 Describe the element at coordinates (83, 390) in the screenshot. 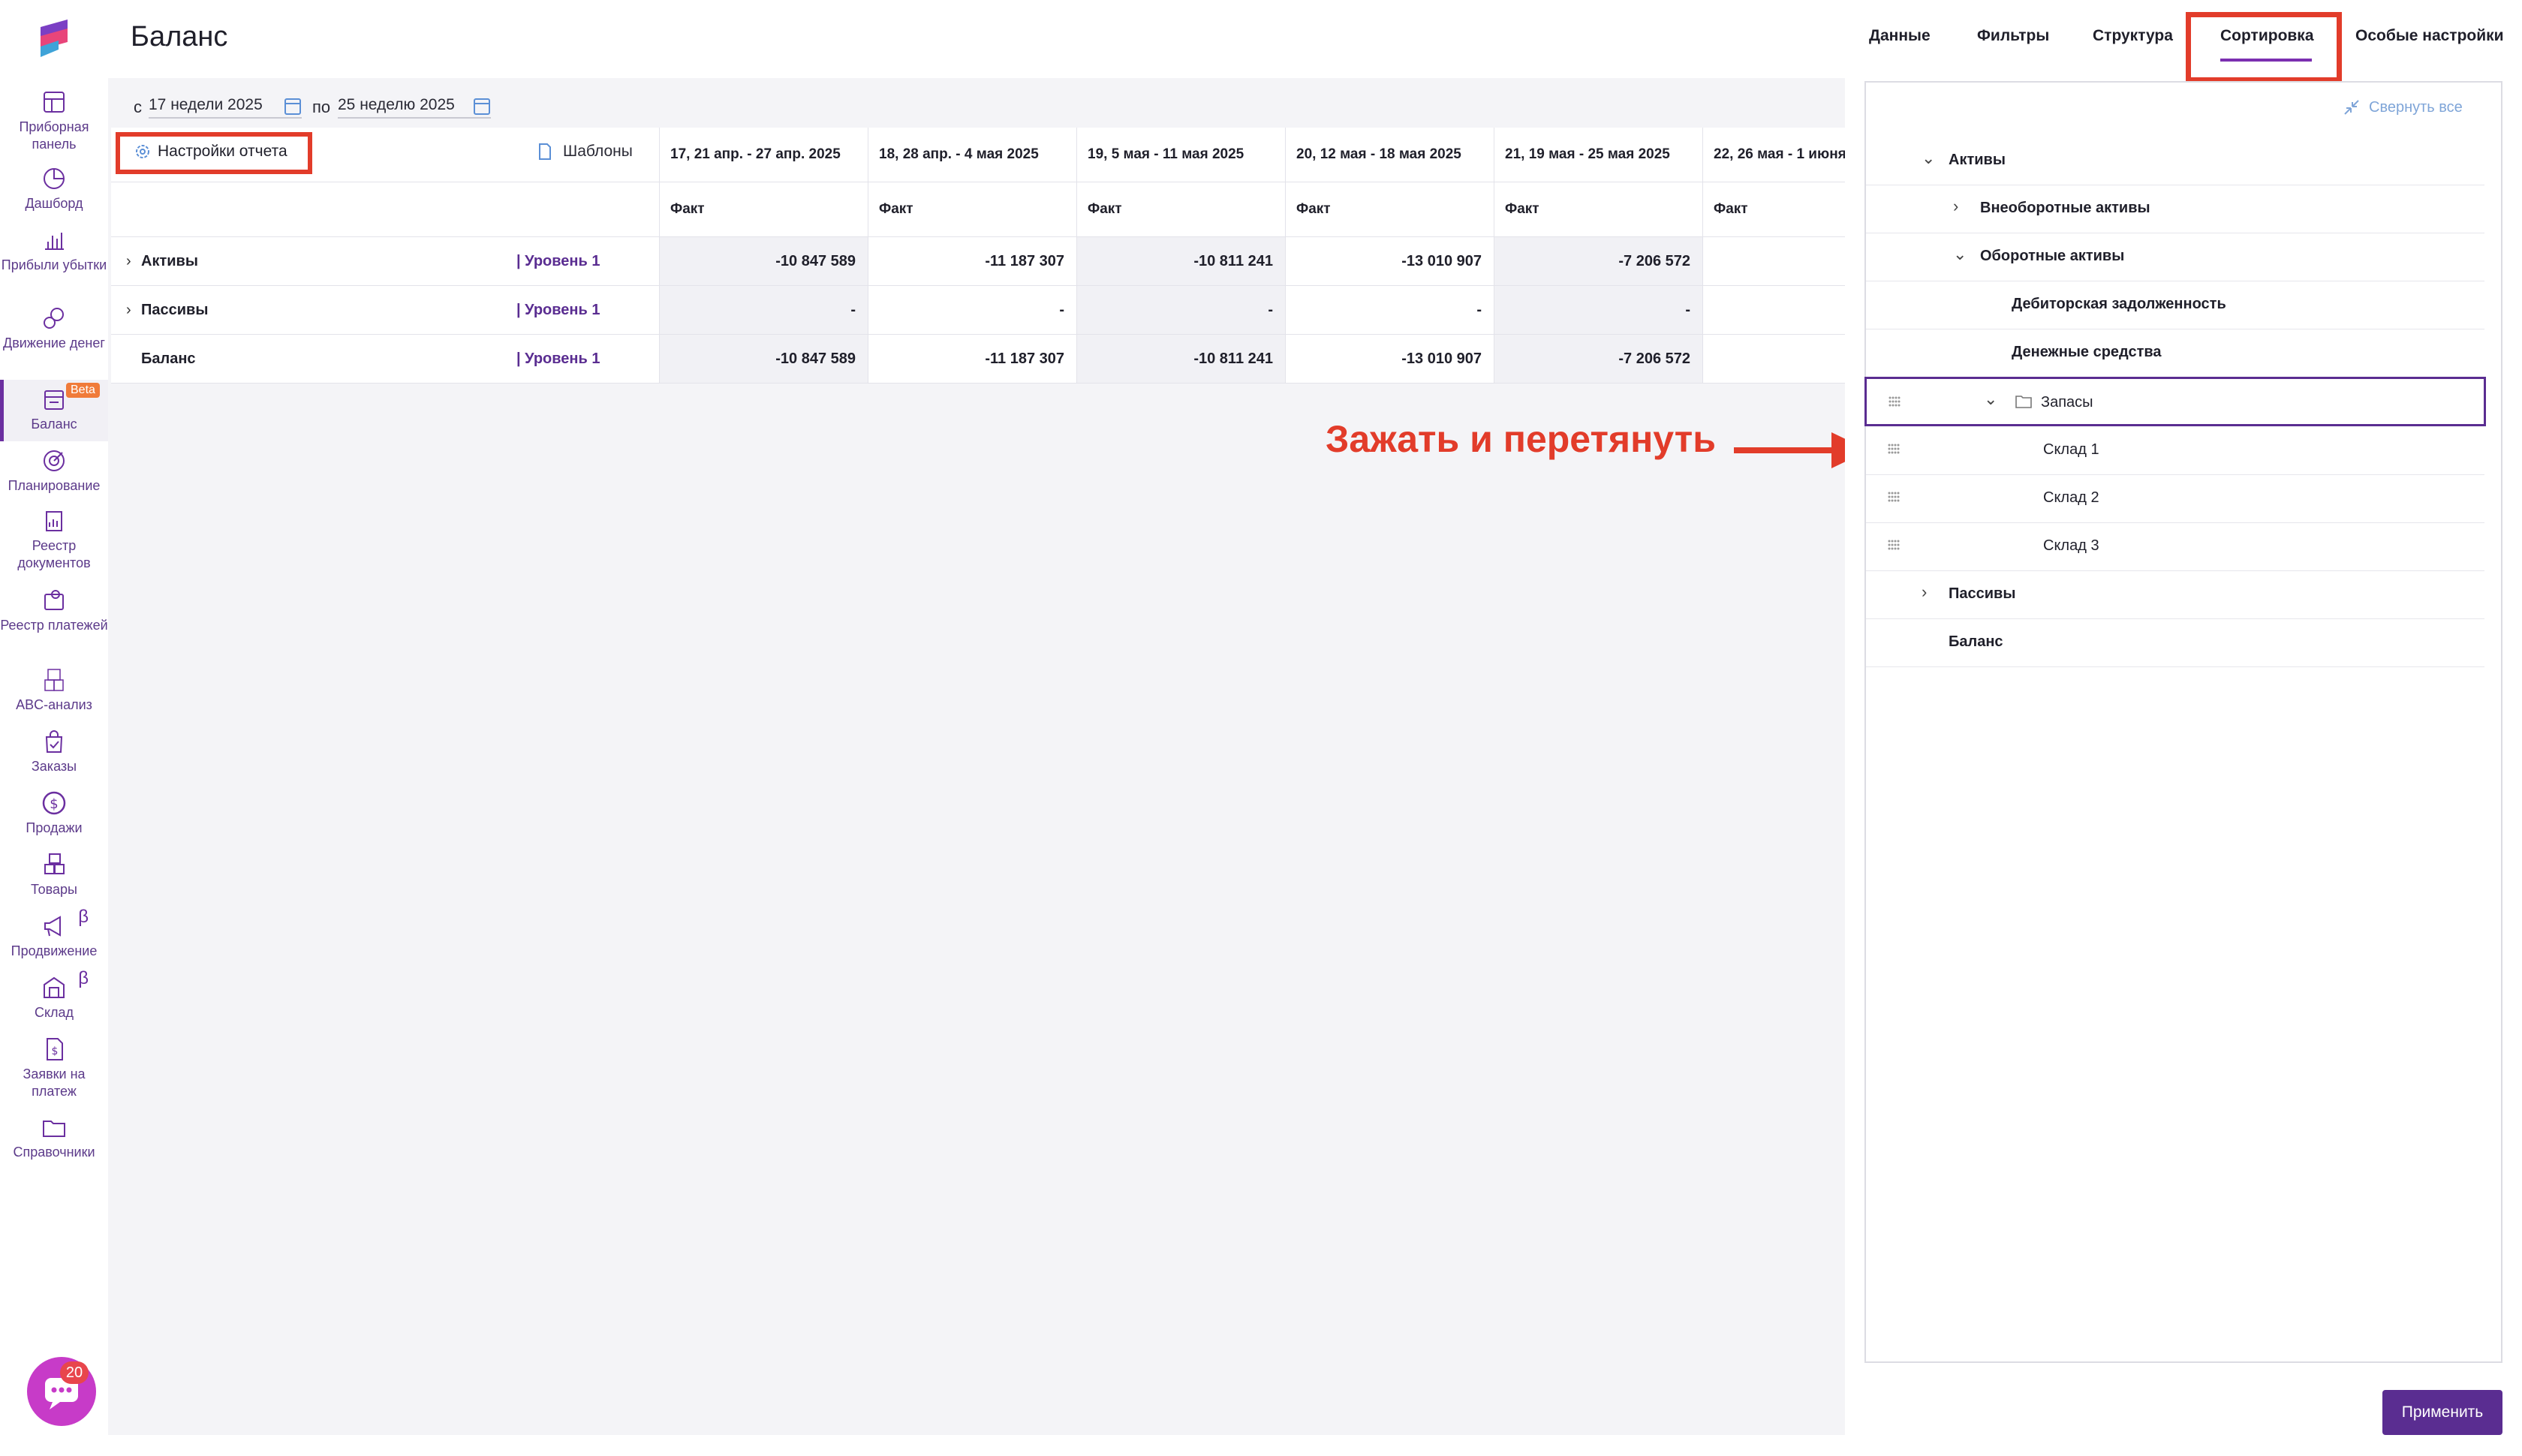

I see `beta-badge: Beta` at that location.